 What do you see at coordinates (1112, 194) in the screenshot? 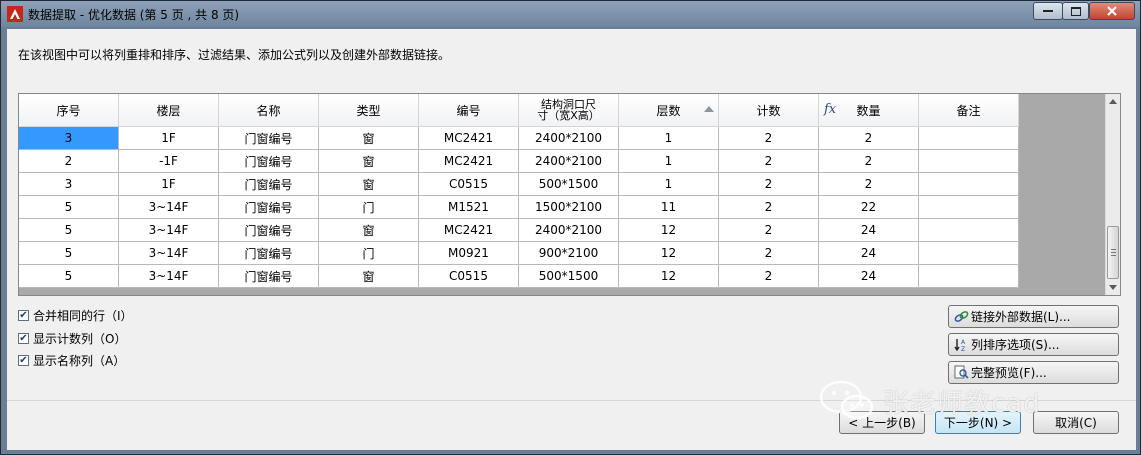
I see `vertical-scrollbar` at bounding box center [1112, 194].